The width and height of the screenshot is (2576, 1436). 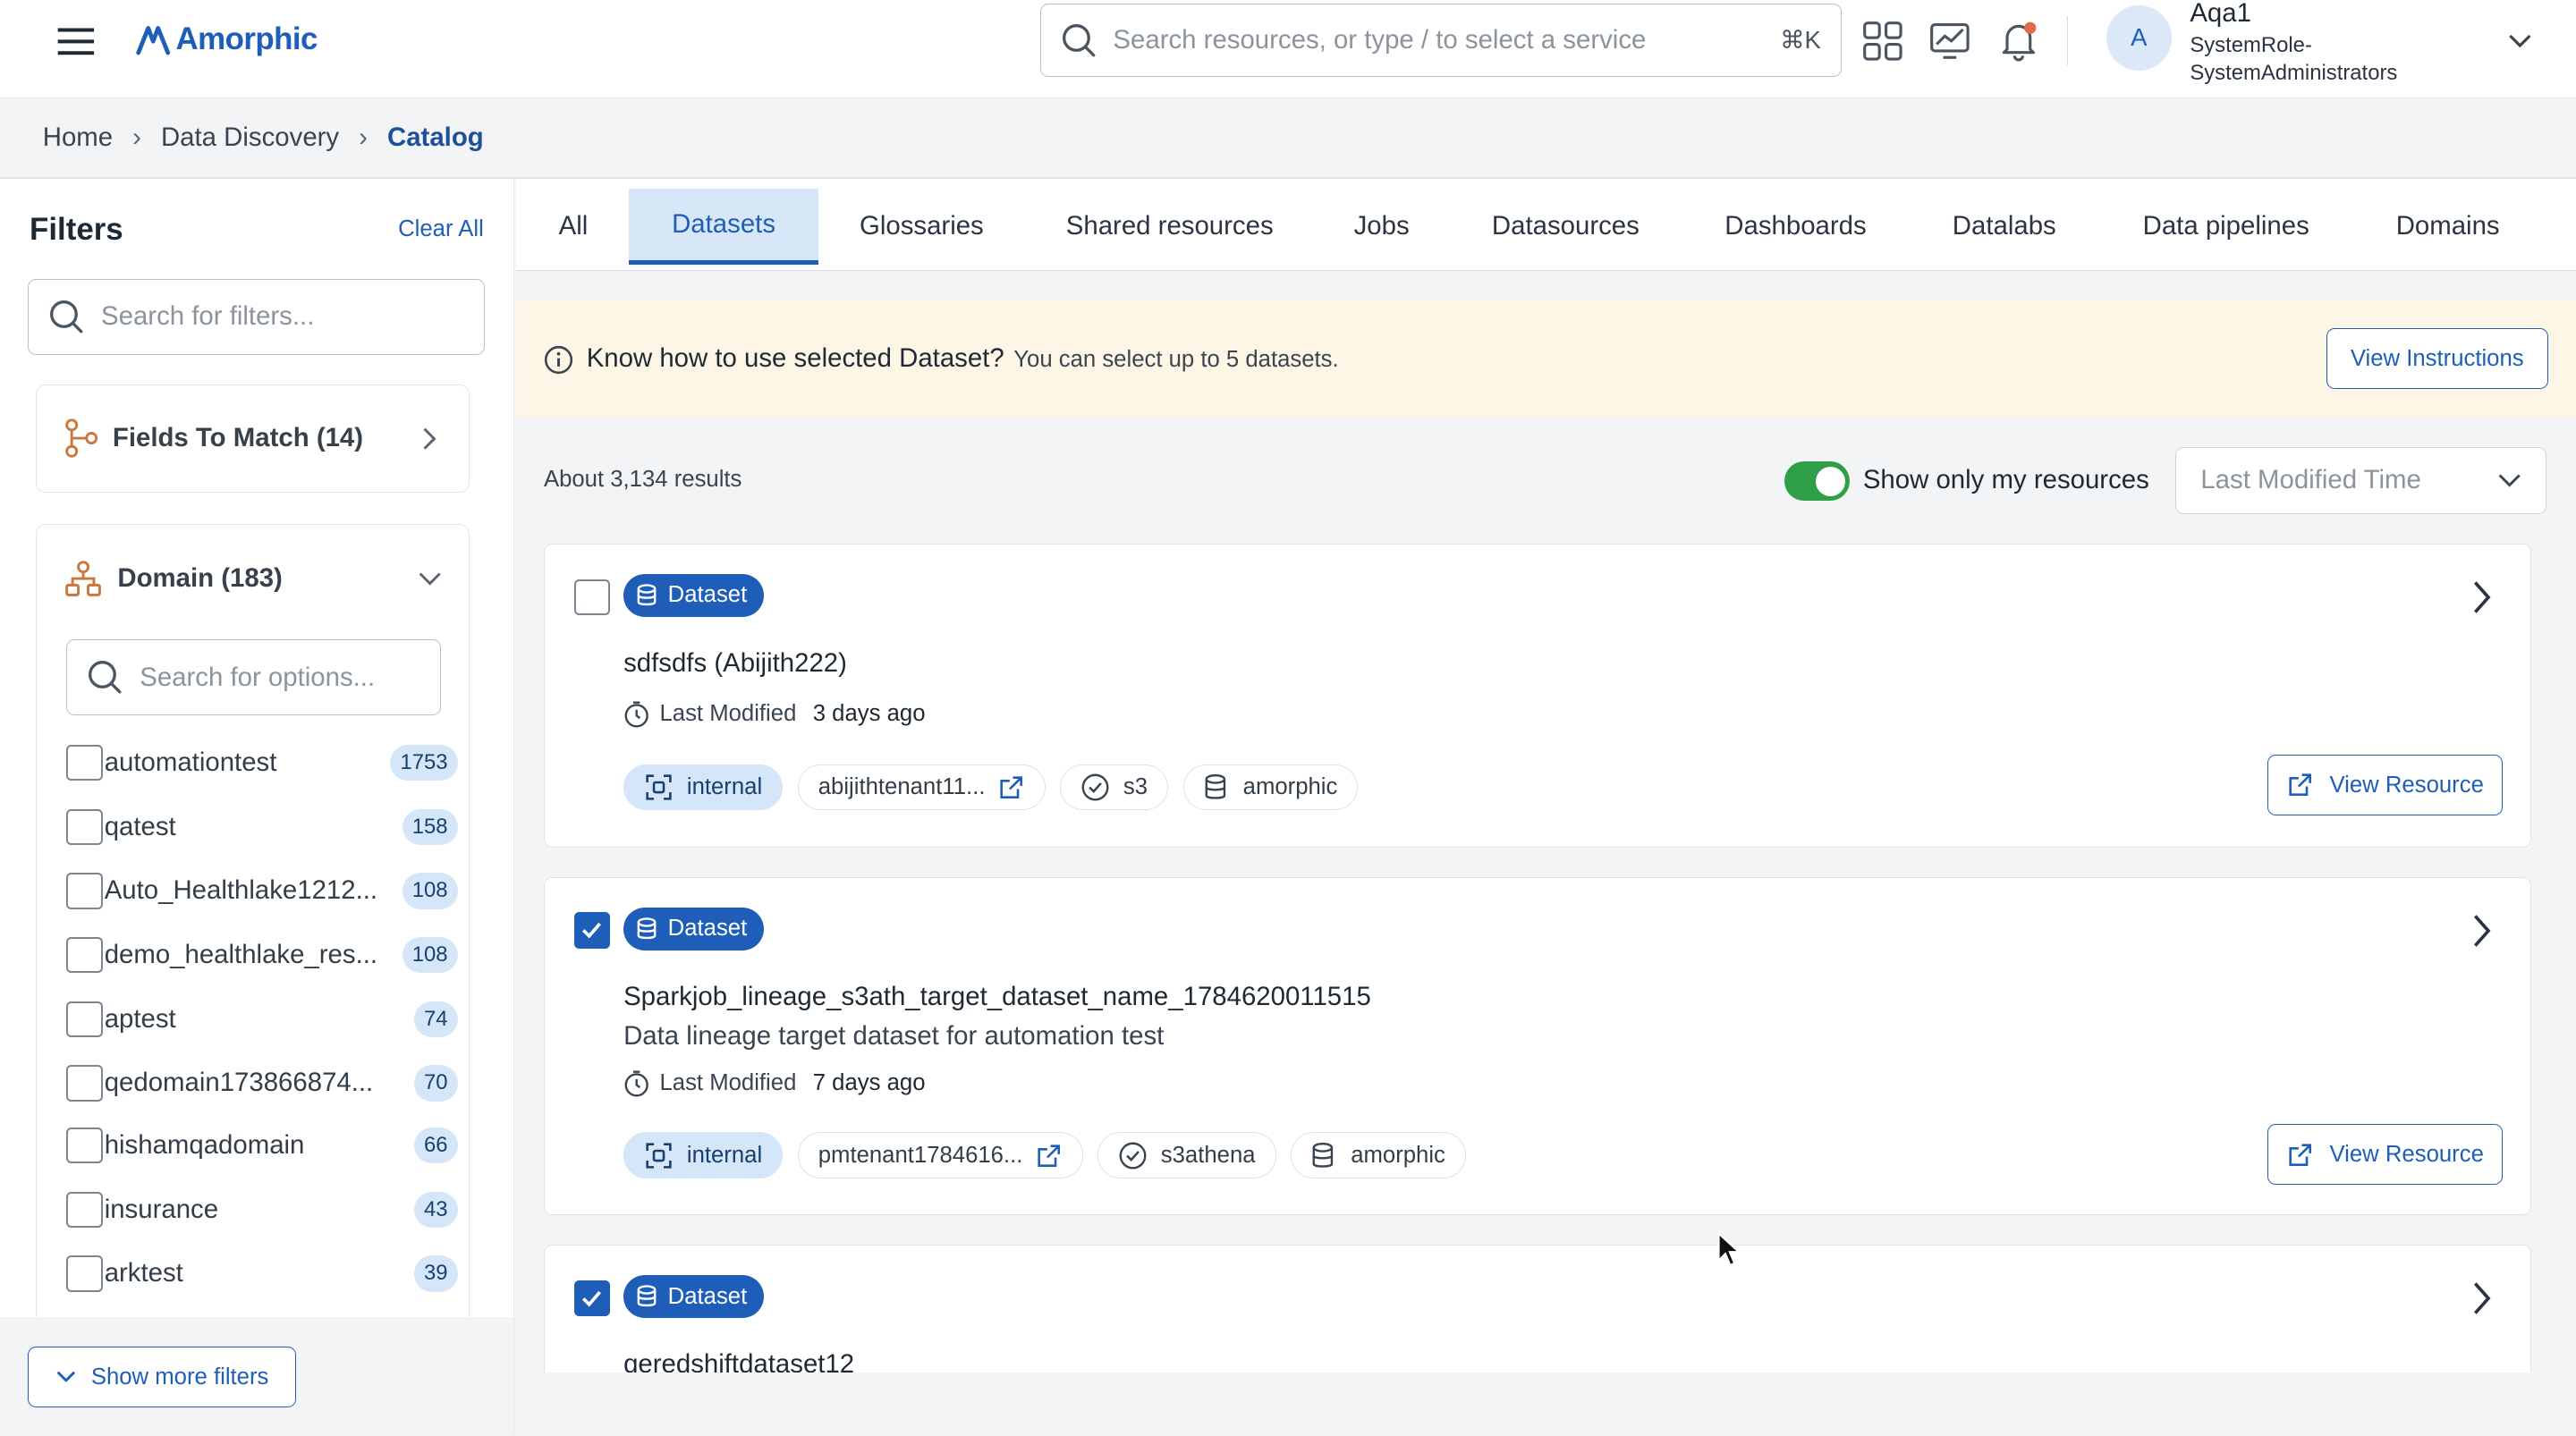 What do you see at coordinates (2018, 41) in the screenshot?
I see `notification-bell-icon` at bounding box center [2018, 41].